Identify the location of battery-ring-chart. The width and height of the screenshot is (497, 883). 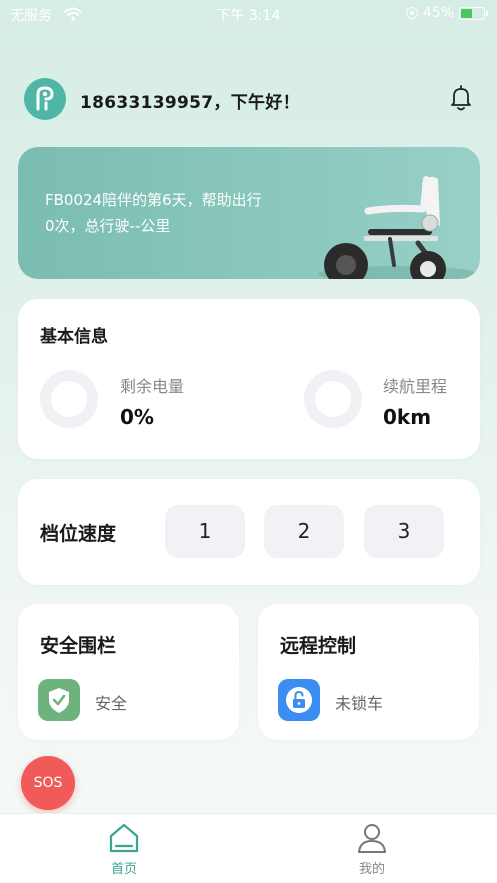
(69, 399).